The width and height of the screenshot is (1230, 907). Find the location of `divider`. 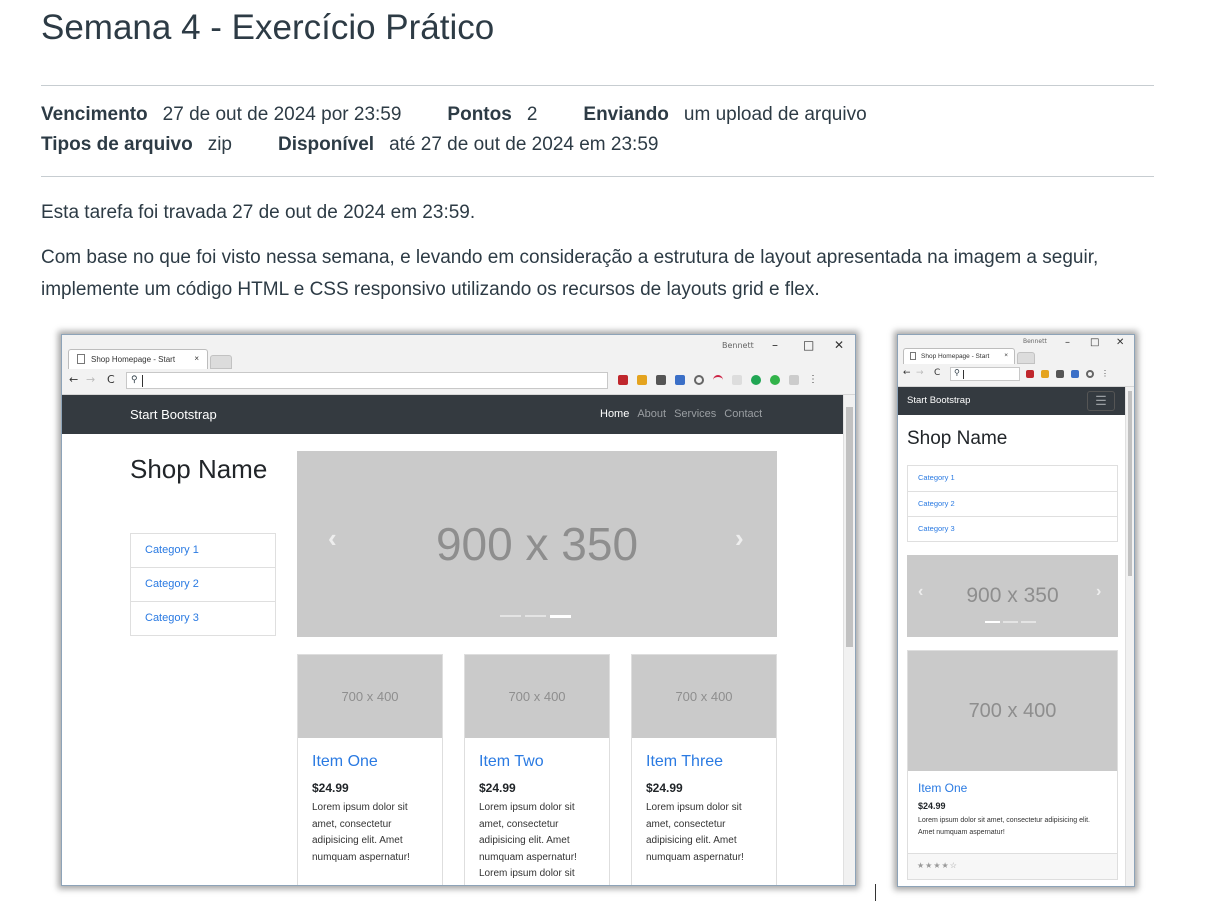

divider is located at coordinates (597, 176).